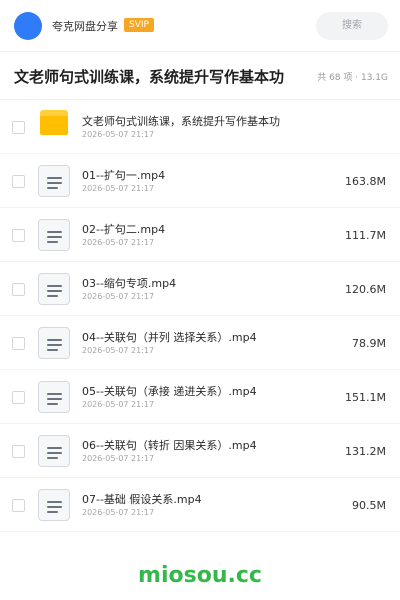 The image size is (400, 600). What do you see at coordinates (352, 26) in the screenshot?
I see `search-input: 搜索` at bounding box center [352, 26].